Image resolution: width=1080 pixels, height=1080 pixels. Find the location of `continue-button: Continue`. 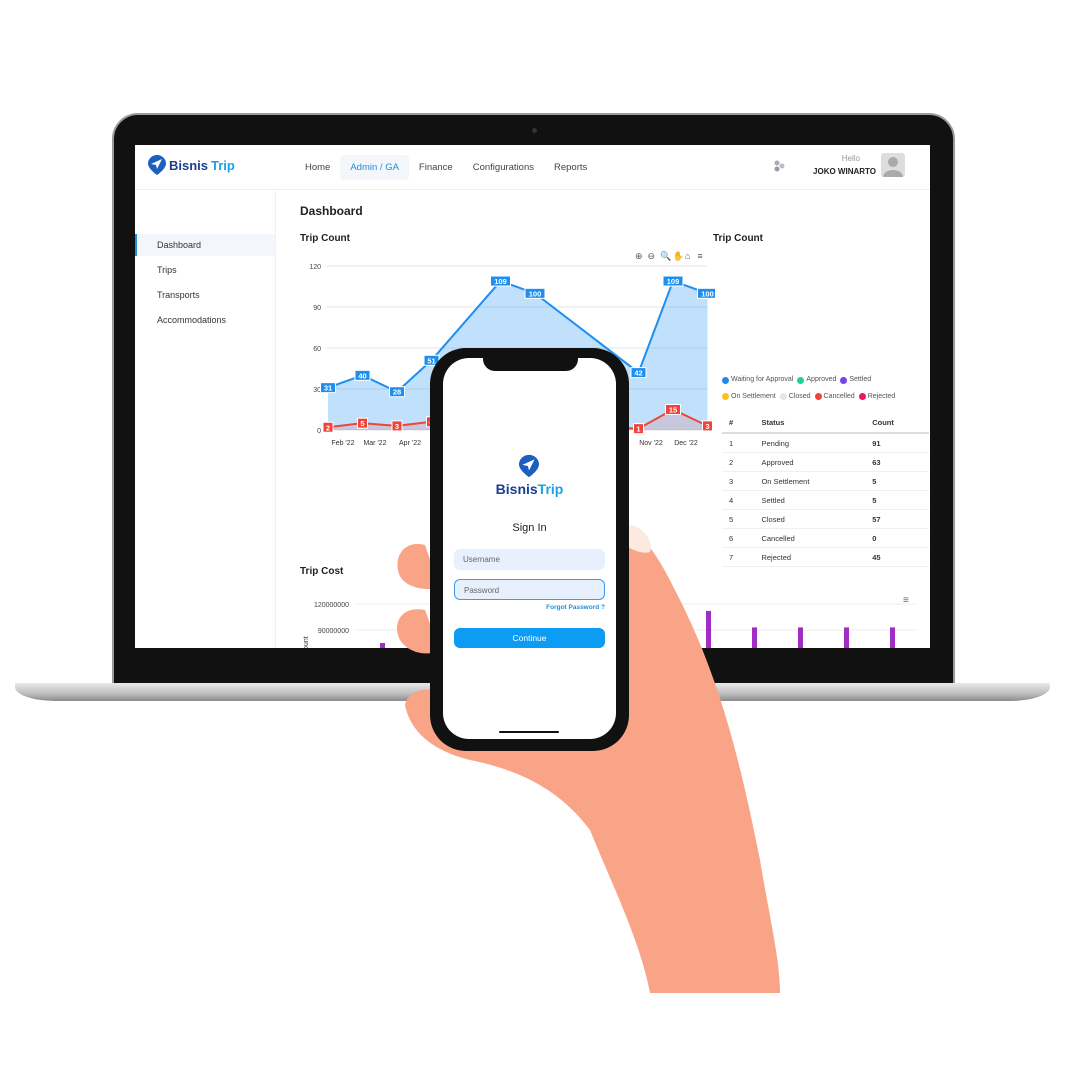

continue-button: Continue is located at coordinates (529, 638).